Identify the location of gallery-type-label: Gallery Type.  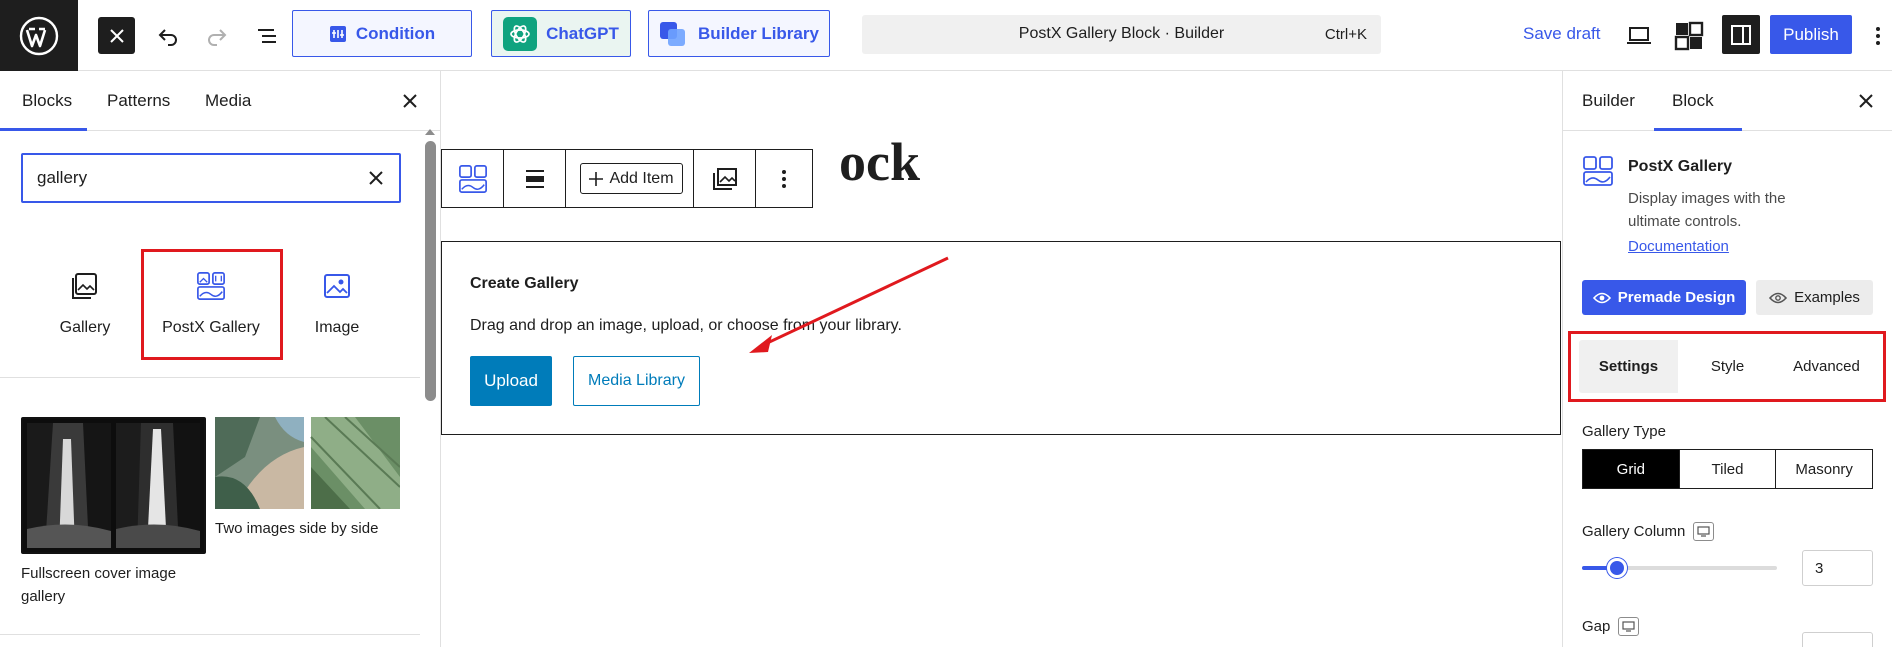
(1624, 431).